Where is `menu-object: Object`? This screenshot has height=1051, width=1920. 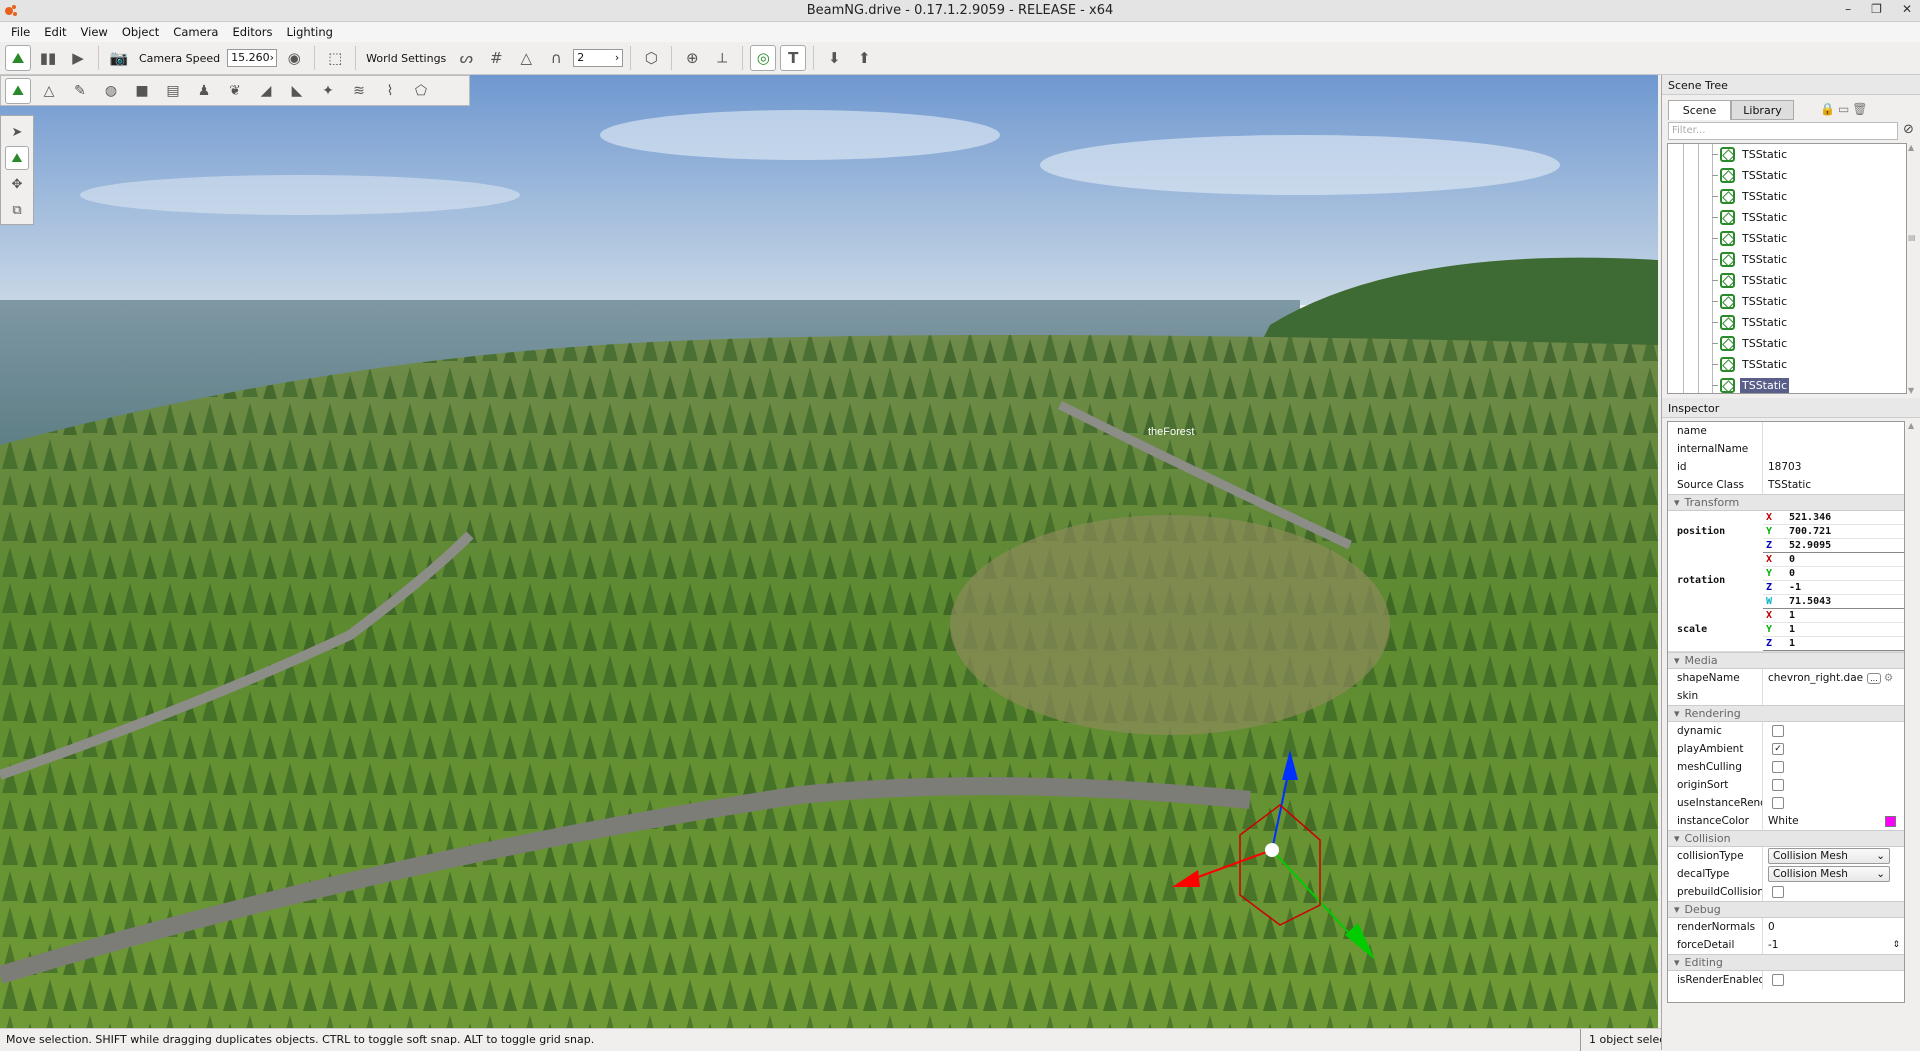 menu-object: Object is located at coordinates (140, 32).